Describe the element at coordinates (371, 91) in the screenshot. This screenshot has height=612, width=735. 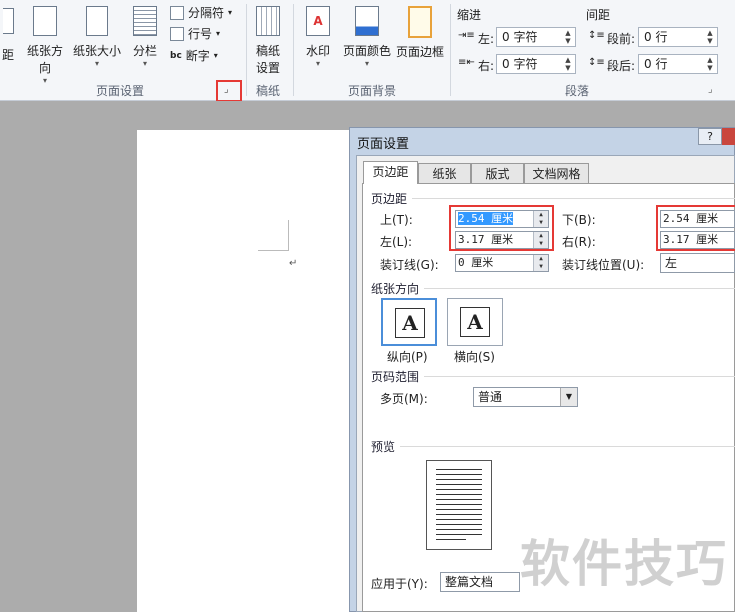
I see `group-label-background: 页面背景` at that location.